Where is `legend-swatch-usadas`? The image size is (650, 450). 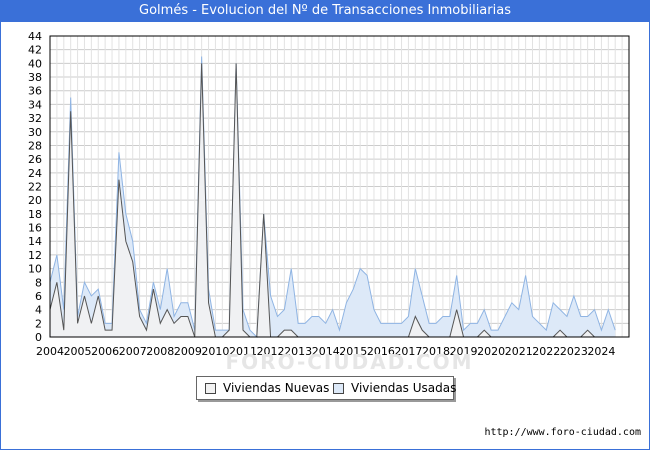 legend-swatch-usadas is located at coordinates (338, 388).